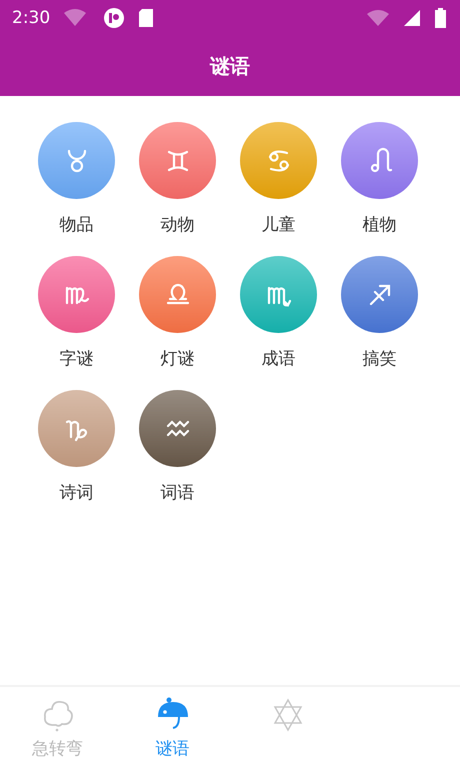  What do you see at coordinates (279, 358) in the screenshot?
I see `category-label: 成语` at bounding box center [279, 358].